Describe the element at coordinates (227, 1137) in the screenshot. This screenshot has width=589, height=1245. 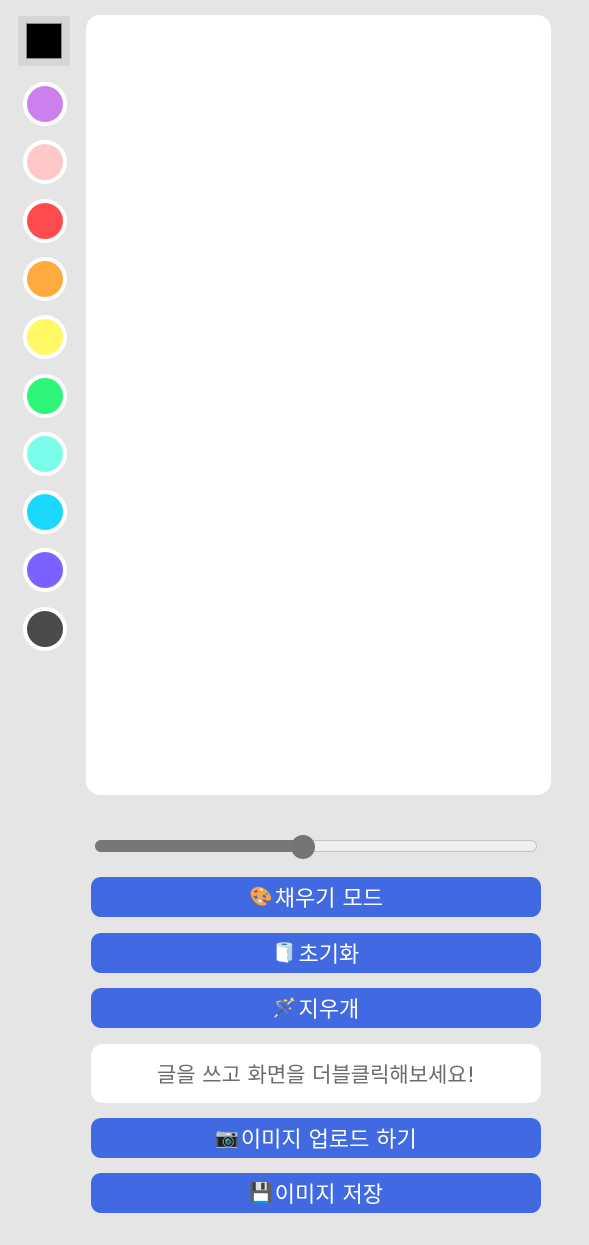
I see `camera-icon: 📷` at that location.